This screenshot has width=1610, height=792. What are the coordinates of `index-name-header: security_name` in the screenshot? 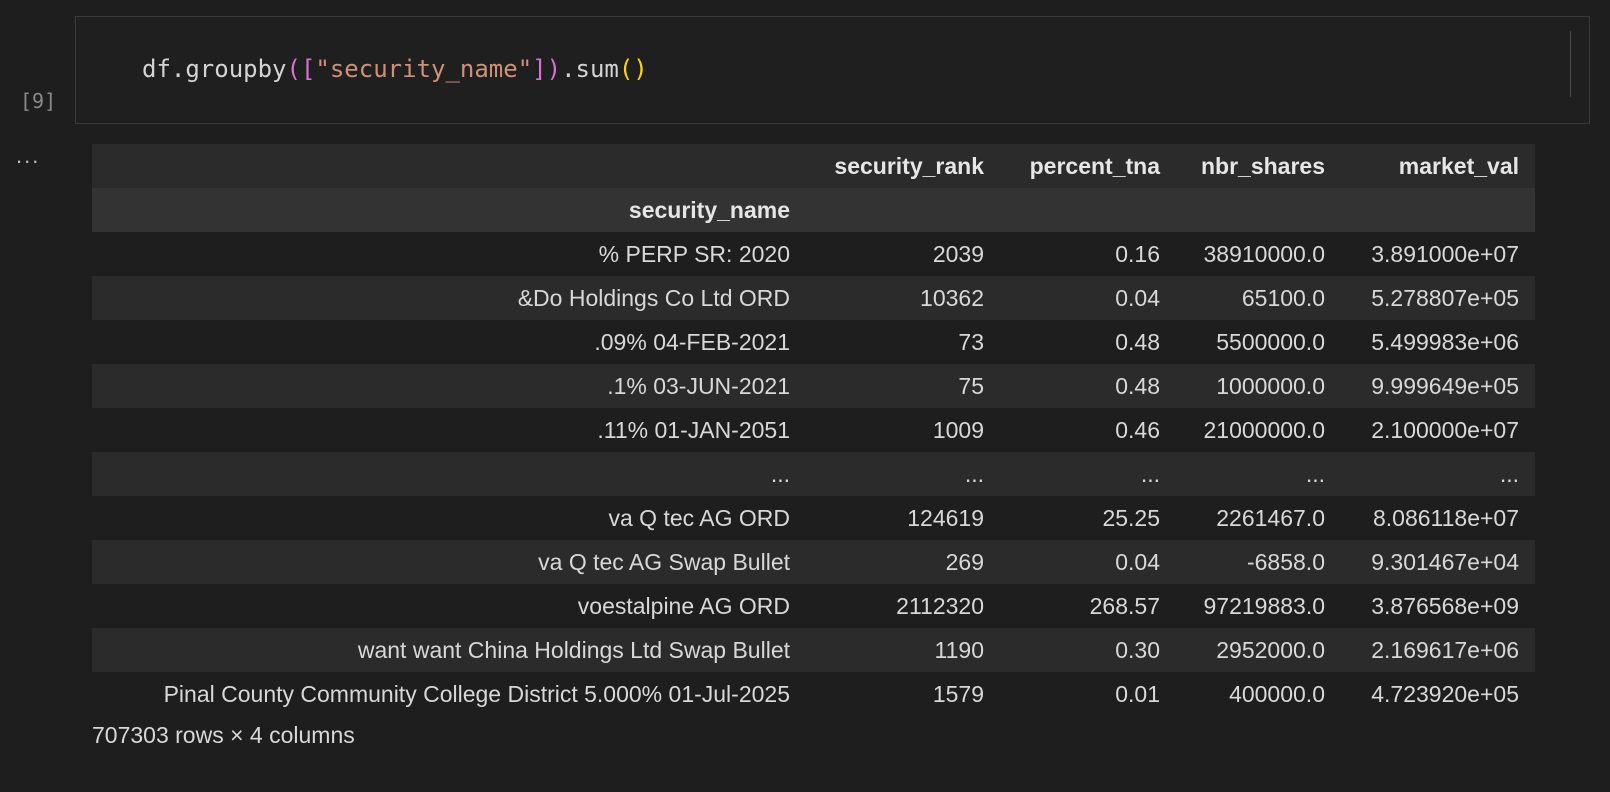 It's located at (450, 210).